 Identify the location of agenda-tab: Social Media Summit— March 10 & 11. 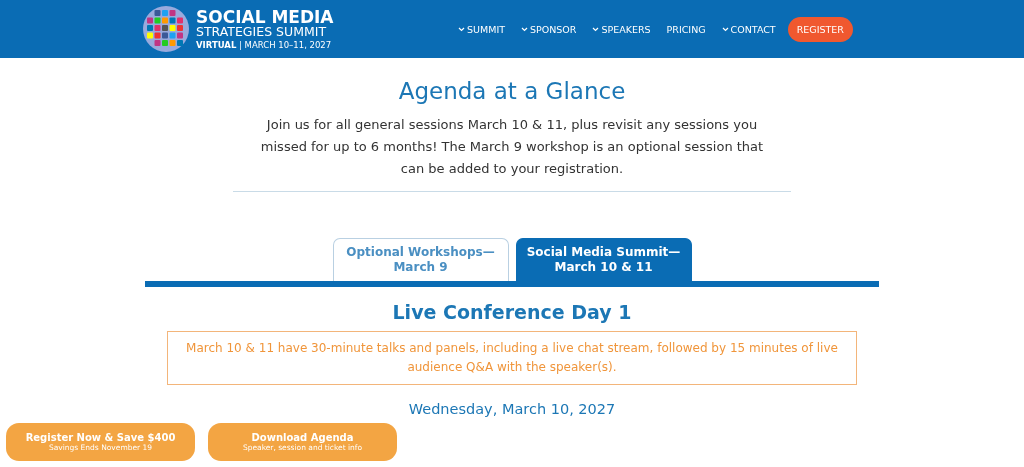
(603, 259).